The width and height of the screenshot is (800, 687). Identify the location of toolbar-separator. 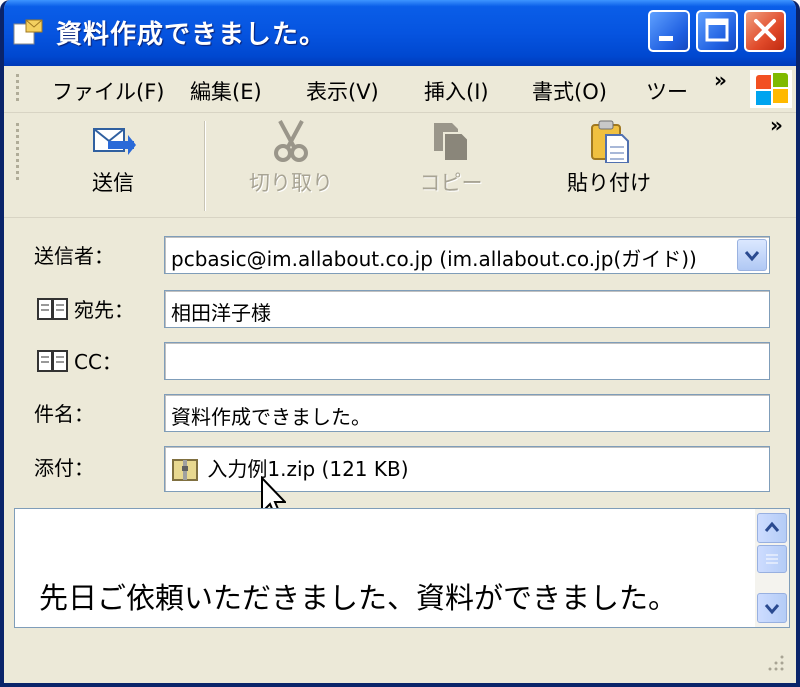
(205, 166).